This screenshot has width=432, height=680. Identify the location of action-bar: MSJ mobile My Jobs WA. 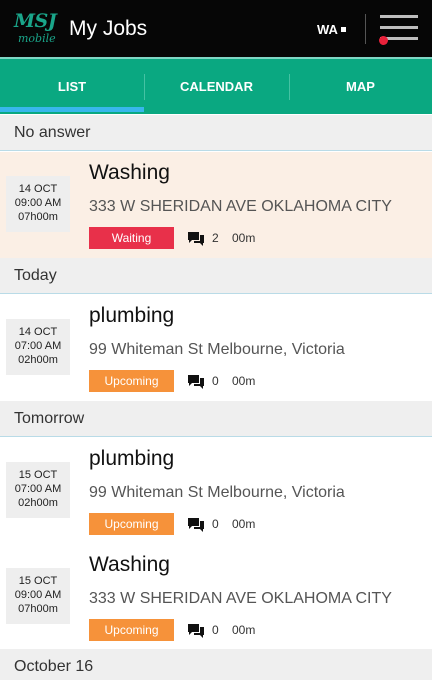
(216, 28).